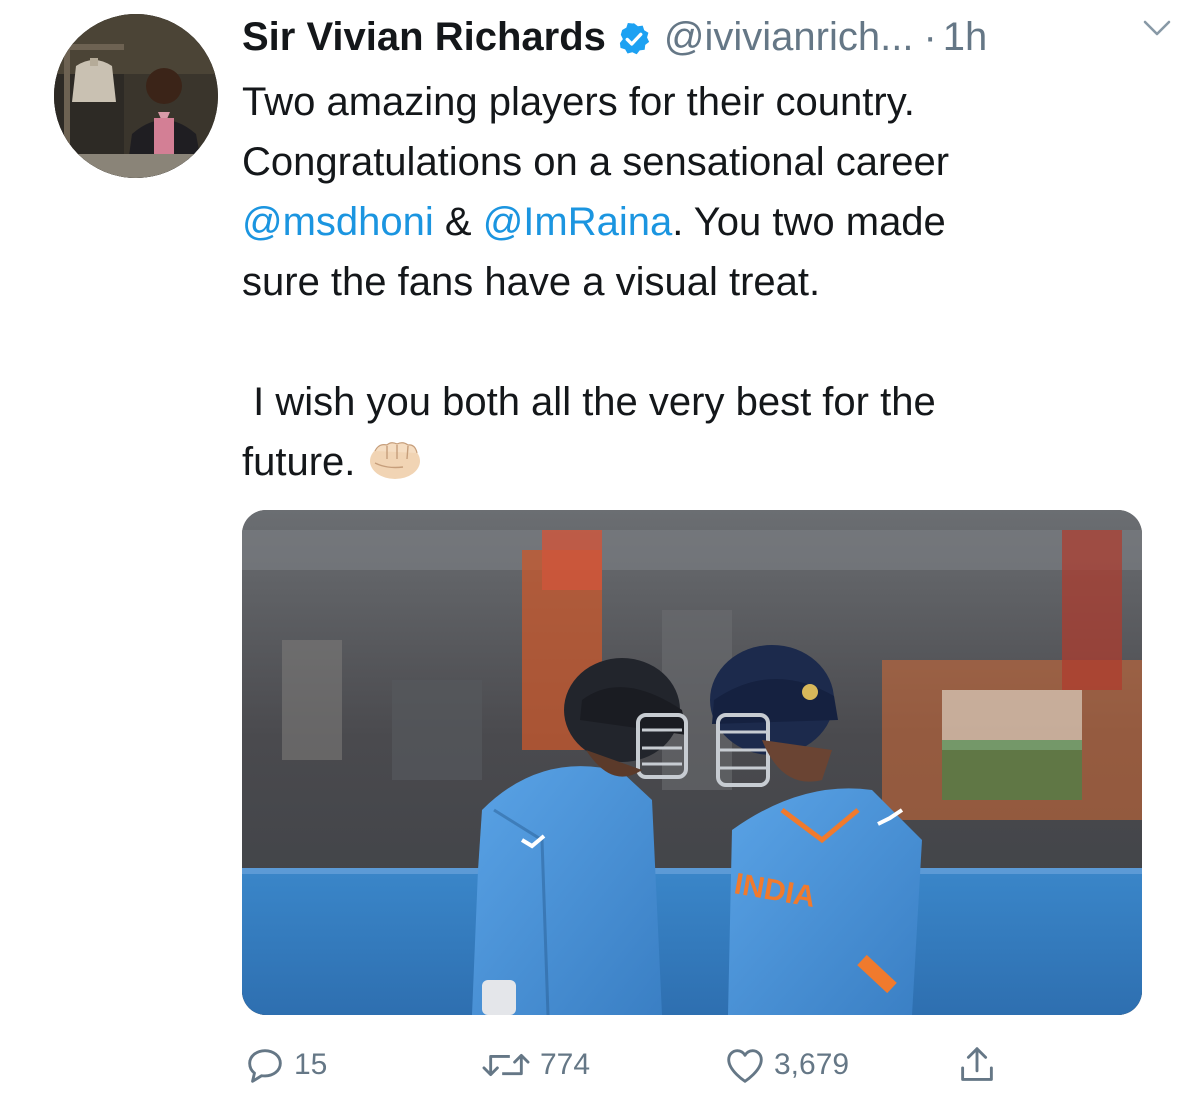 The height and width of the screenshot is (1106, 1200). What do you see at coordinates (458, 222) in the screenshot?
I see `tweet-text-fragment: &` at bounding box center [458, 222].